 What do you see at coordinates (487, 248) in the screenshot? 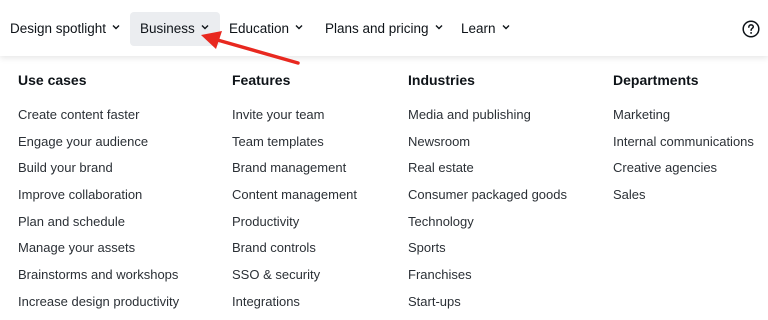
I see `menu-link: Sports` at bounding box center [487, 248].